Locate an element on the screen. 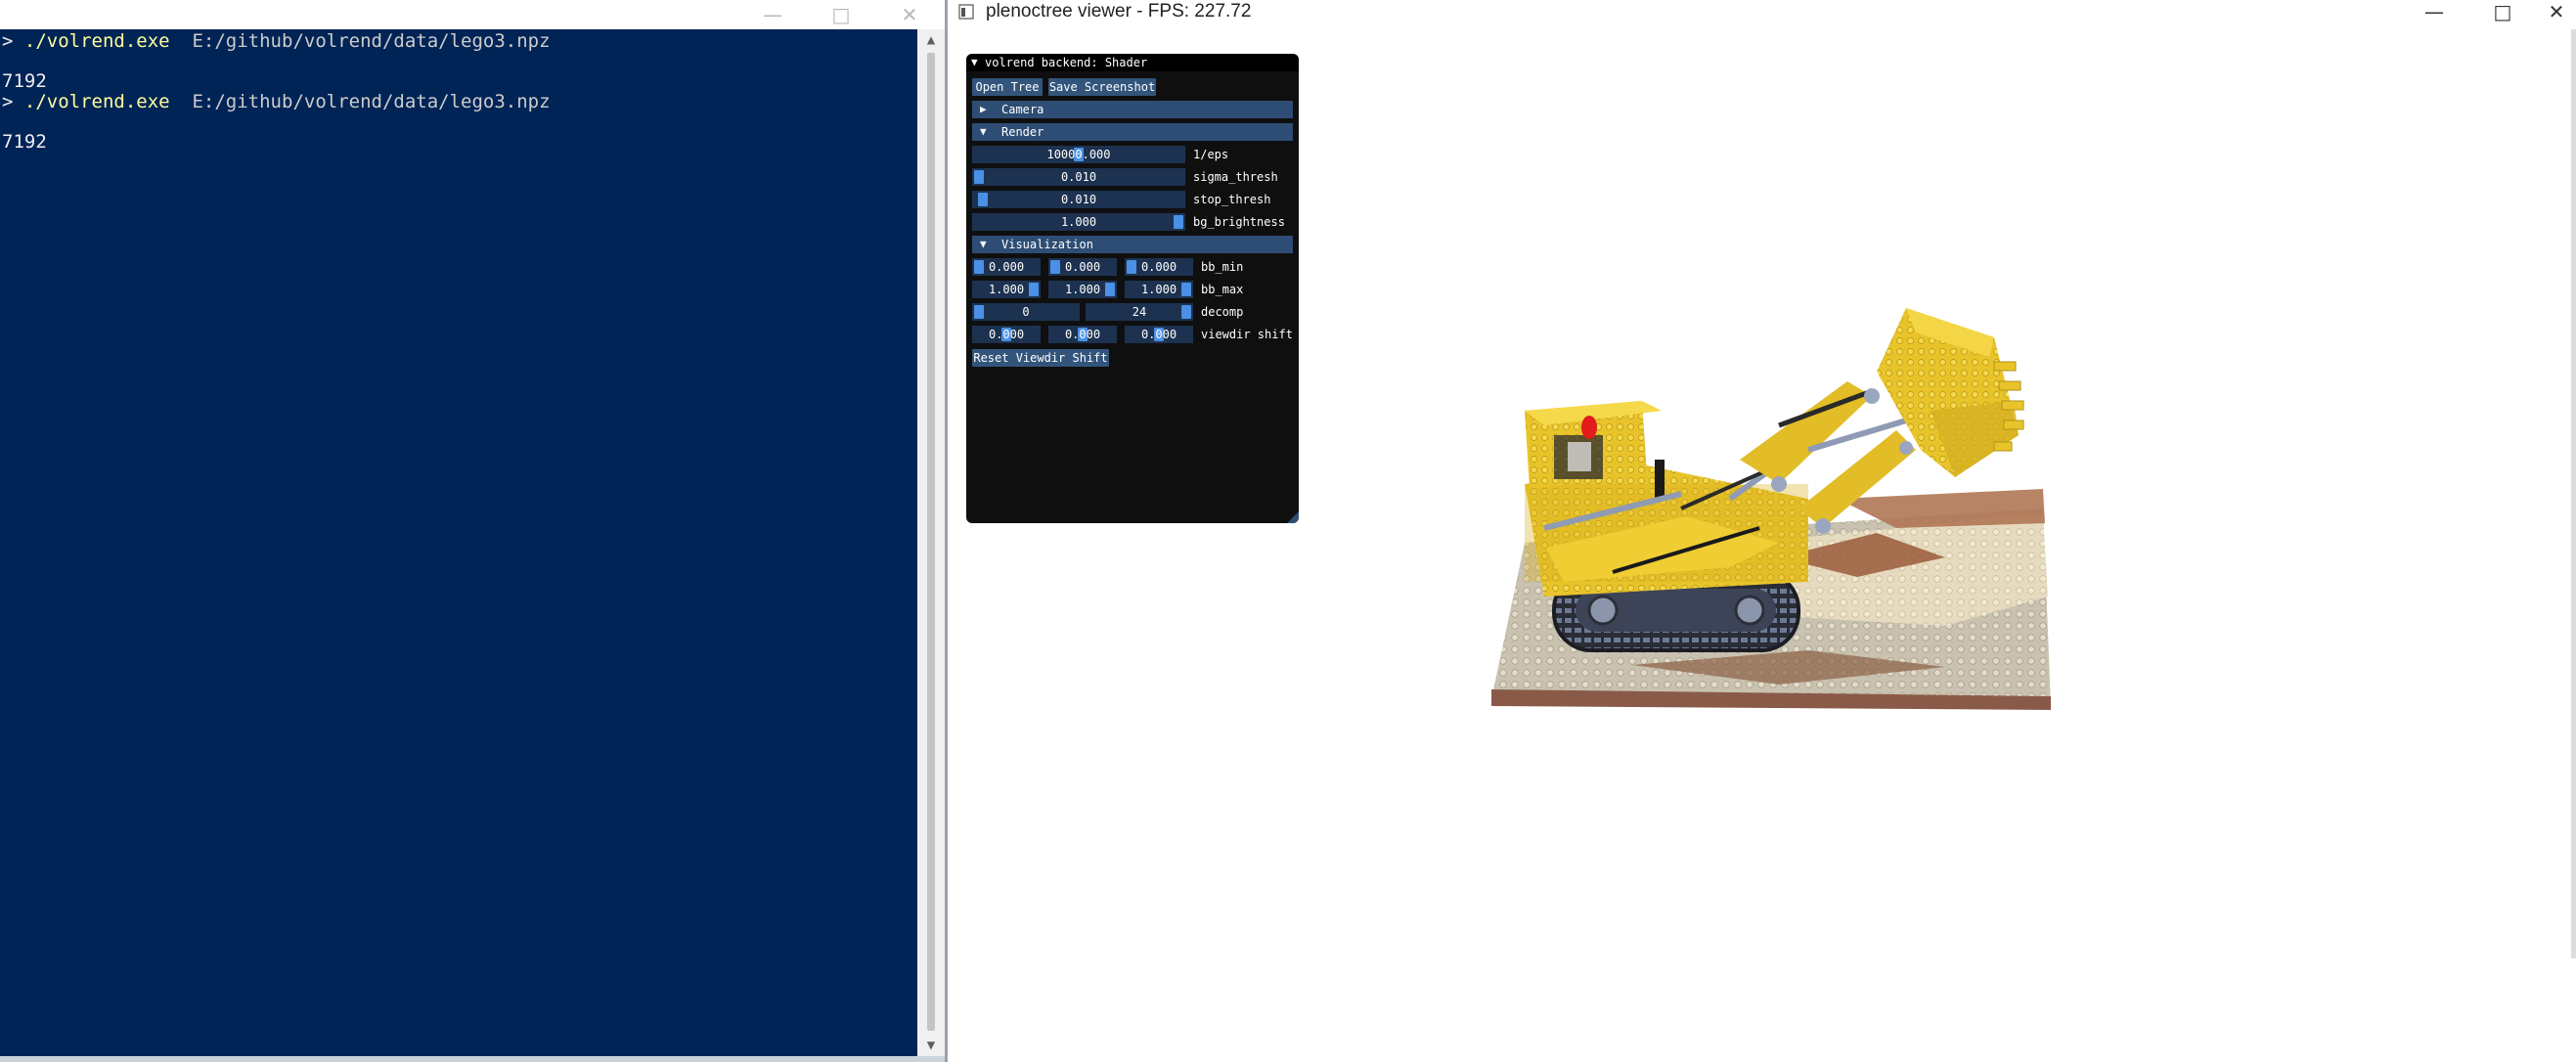  eps-label: 1/eps is located at coordinates (1211, 154).